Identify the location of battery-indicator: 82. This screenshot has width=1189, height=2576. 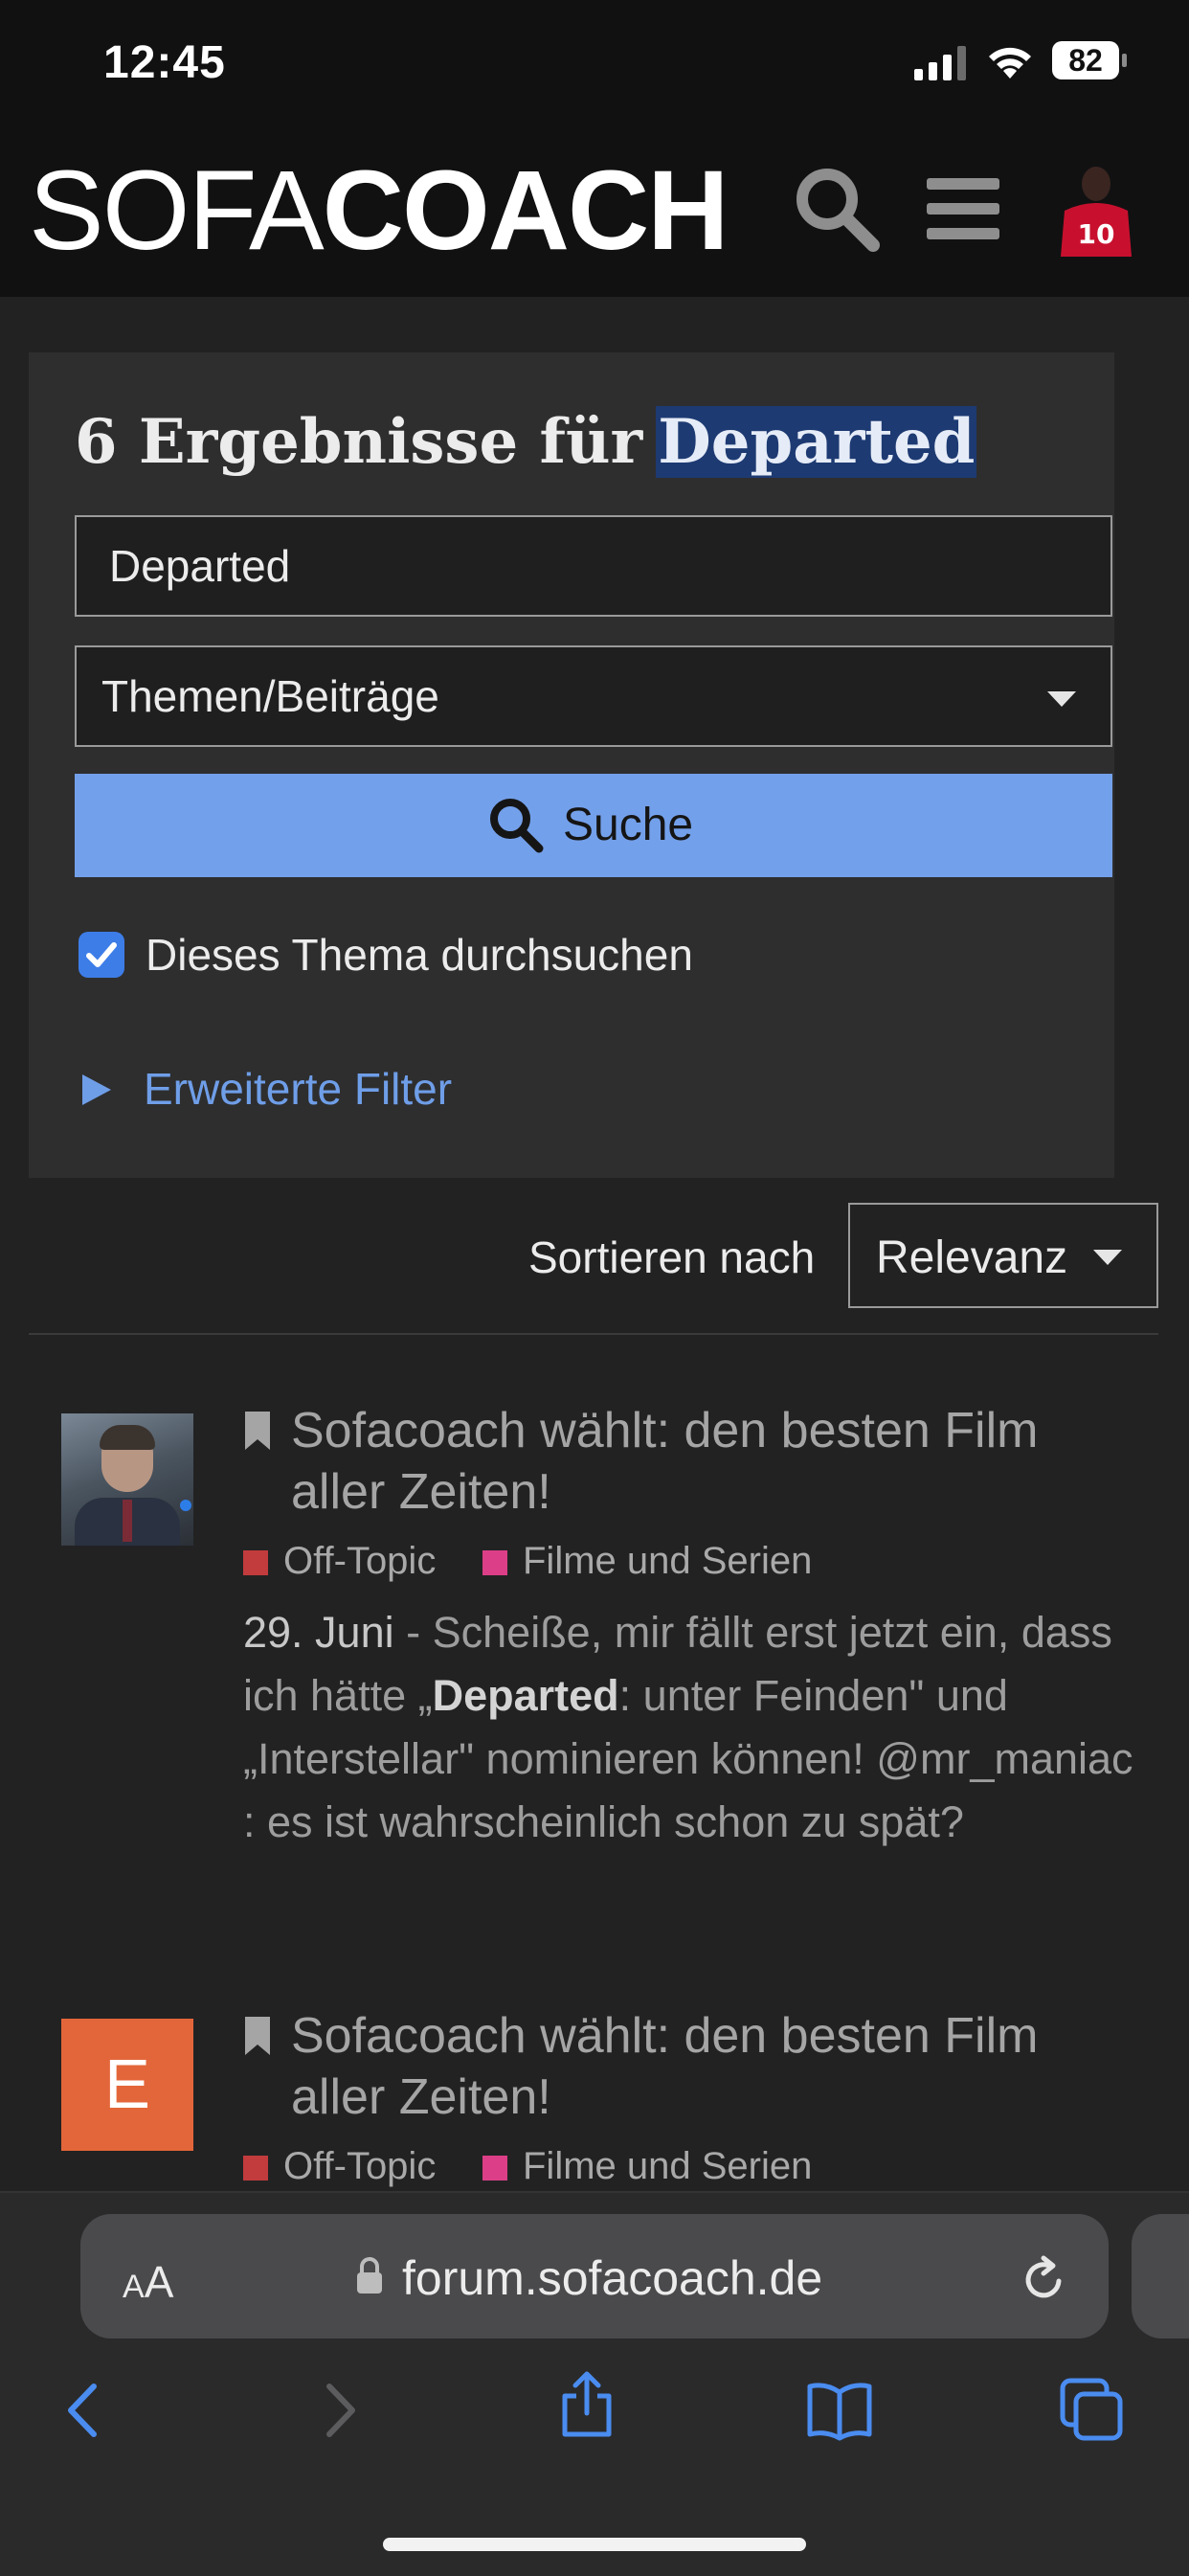
(1089, 60).